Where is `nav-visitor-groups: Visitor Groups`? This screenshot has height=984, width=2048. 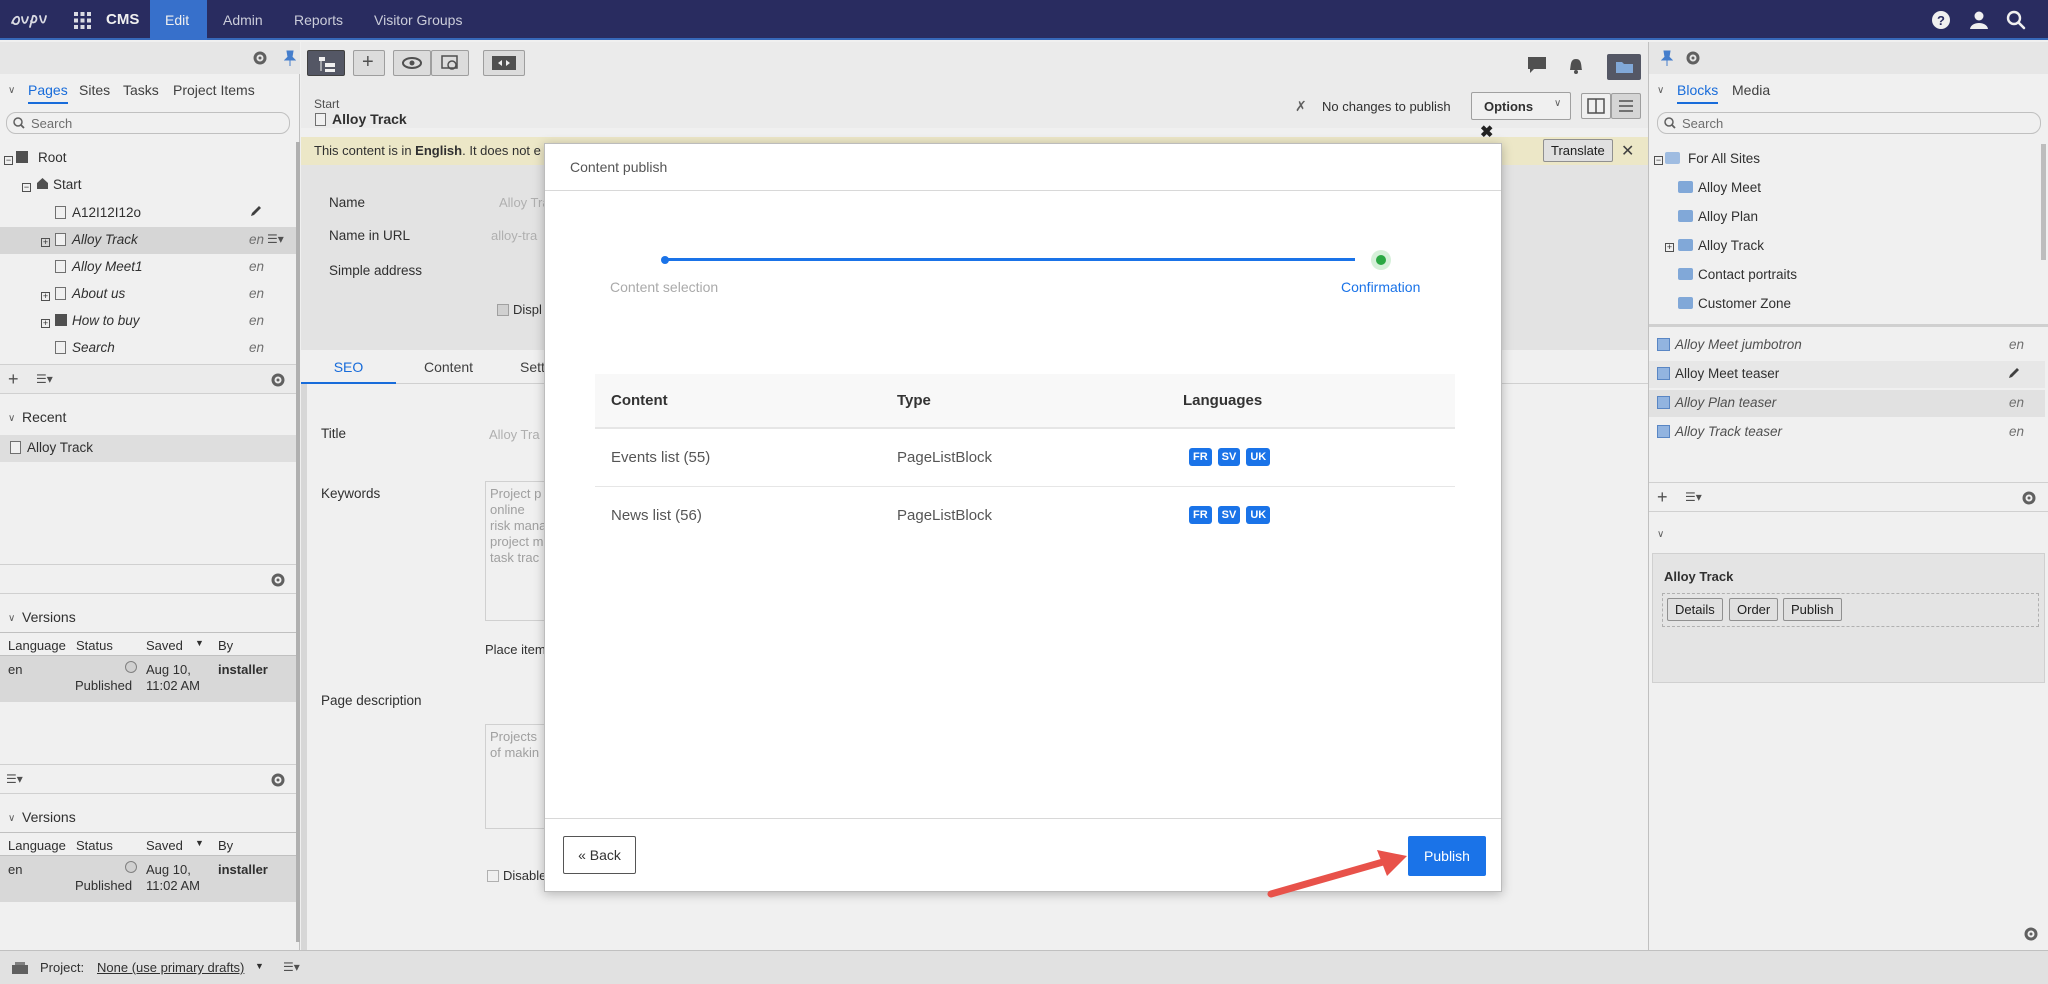 nav-visitor-groups: Visitor Groups is located at coordinates (418, 20).